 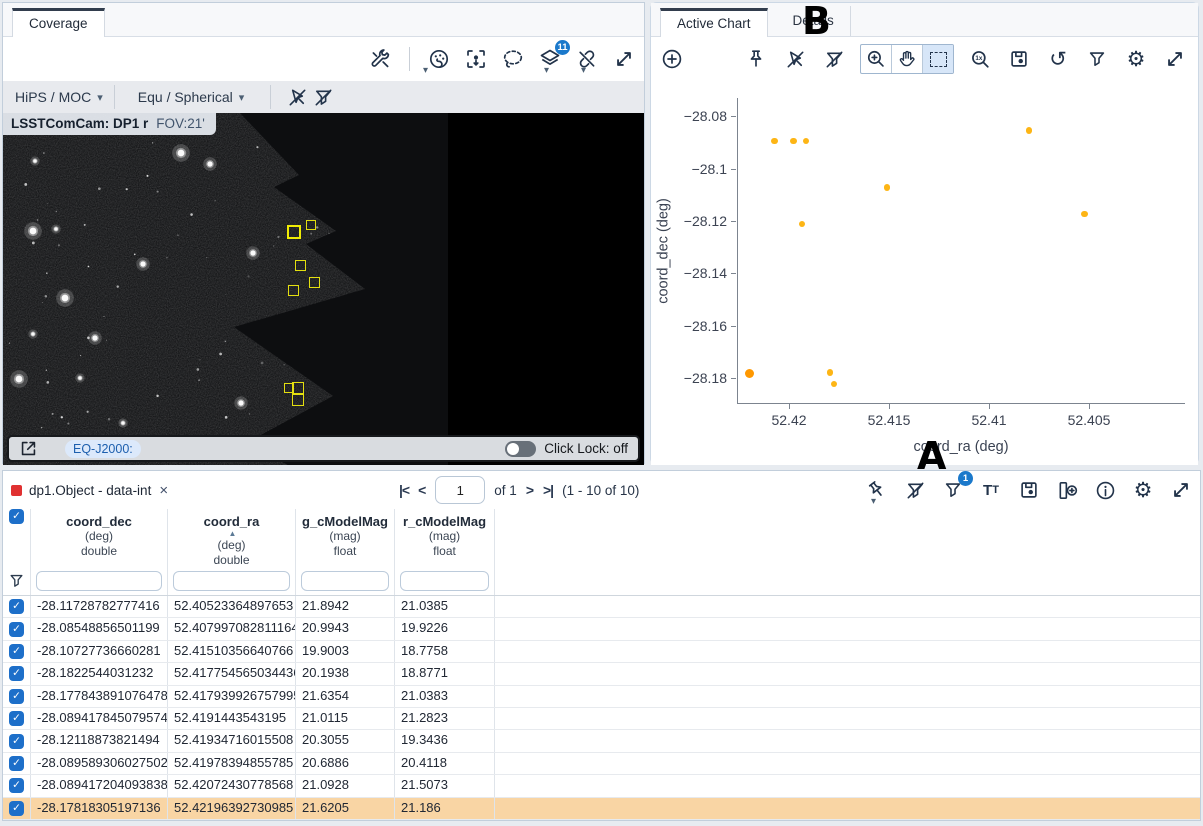 What do you see at coordinates (956, 487) in the screenshot?
I see `table-filters-icon: 1` at bounding box center [956, 487].